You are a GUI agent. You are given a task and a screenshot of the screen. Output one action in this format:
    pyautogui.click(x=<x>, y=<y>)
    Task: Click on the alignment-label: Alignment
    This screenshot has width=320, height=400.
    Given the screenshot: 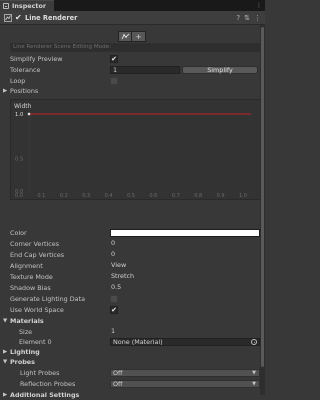 What is the action you would take?
    pyautogui.click(x=26, y=266)
    